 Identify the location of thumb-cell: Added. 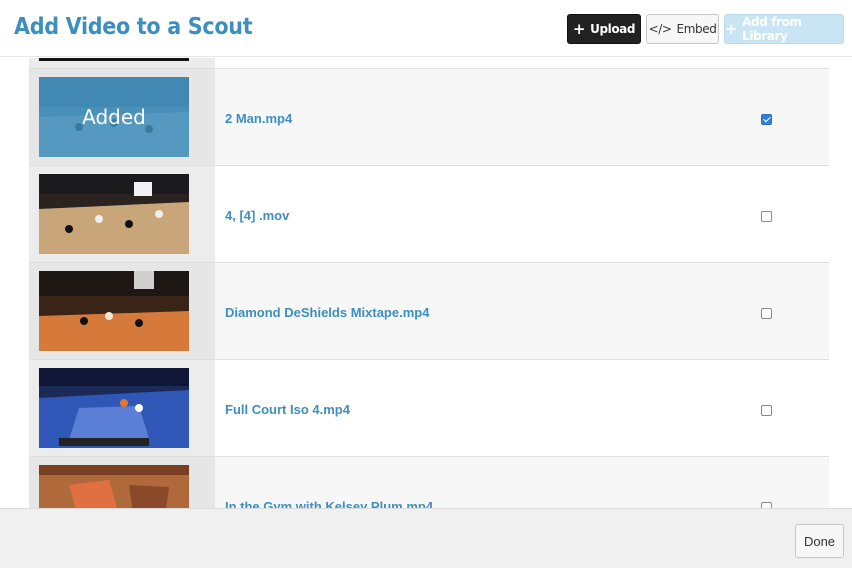
(122, 117).